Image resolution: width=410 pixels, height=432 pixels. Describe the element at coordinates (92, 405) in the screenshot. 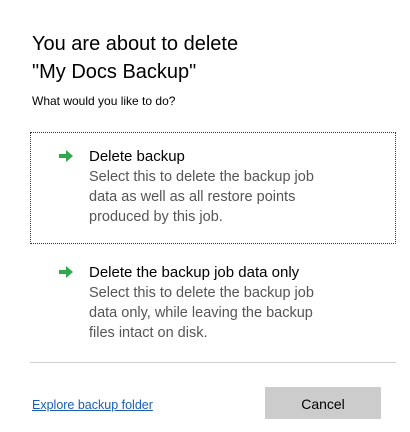

I see `explore-backup-folder-link: Explore backup folder` at that location.